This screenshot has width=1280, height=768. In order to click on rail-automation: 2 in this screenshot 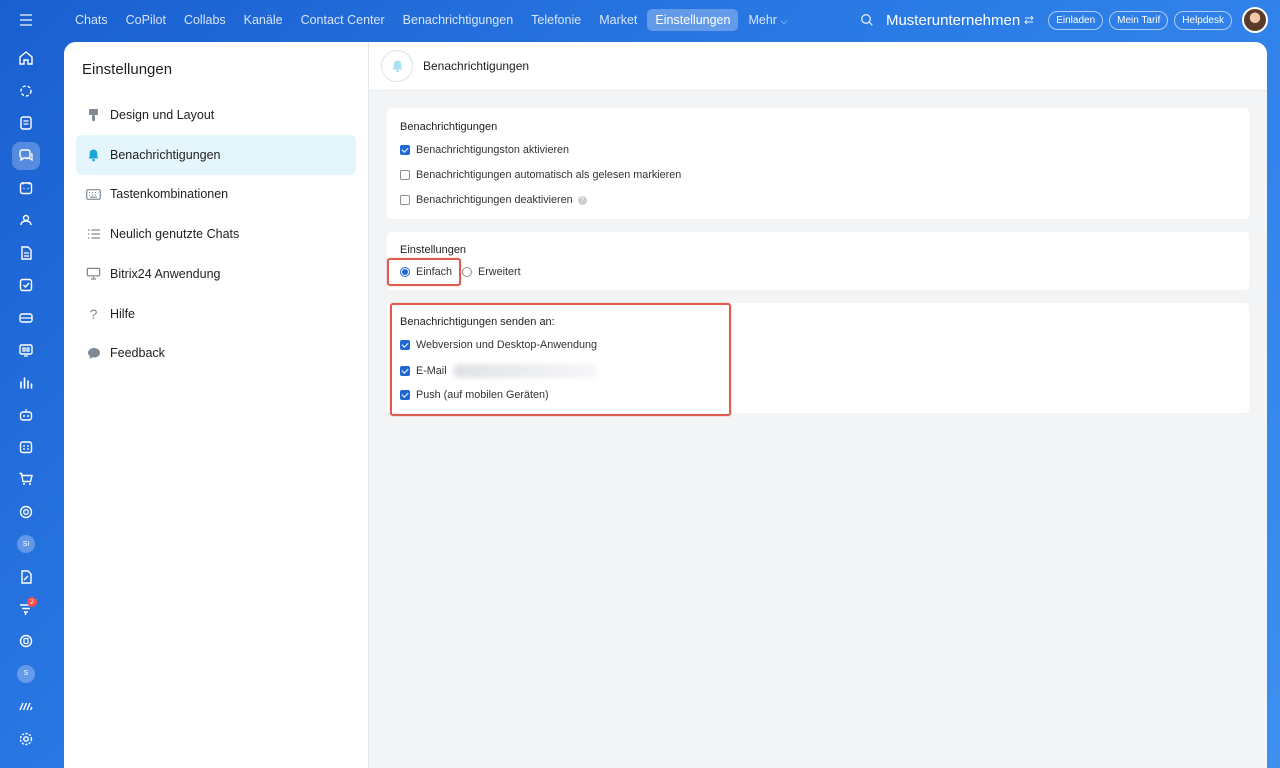, I will do `click(26, 609)`.